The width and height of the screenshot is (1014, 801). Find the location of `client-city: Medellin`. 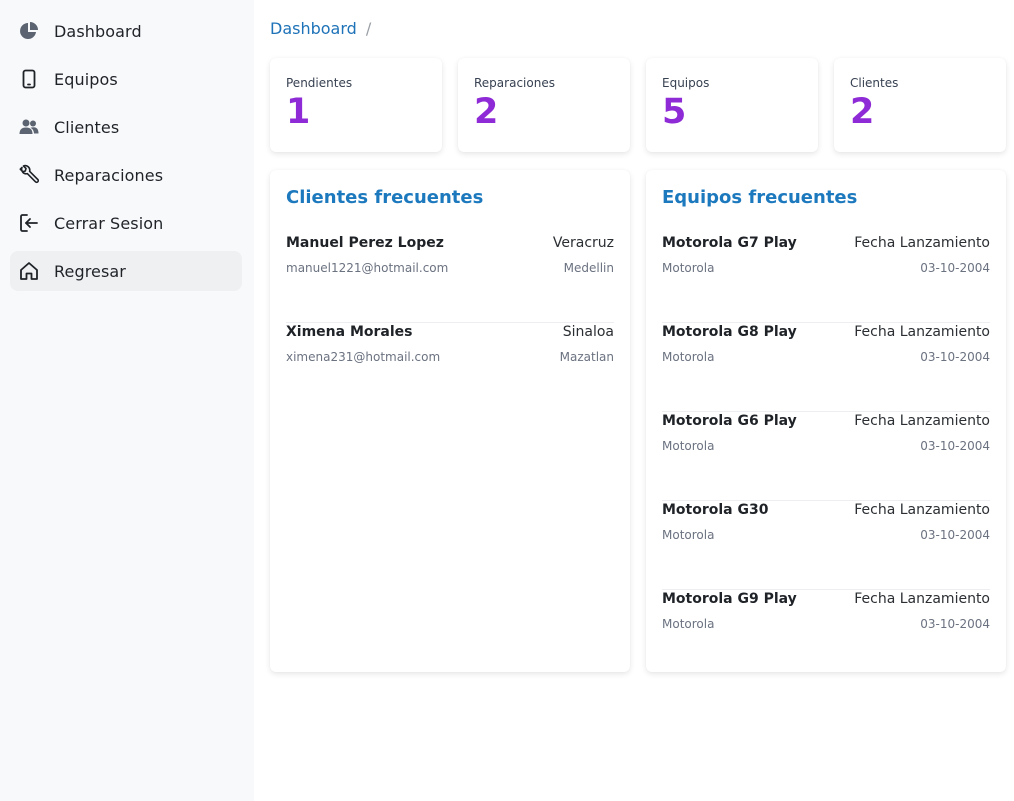

client-city: Medellin is located at coordinates (588, 268).